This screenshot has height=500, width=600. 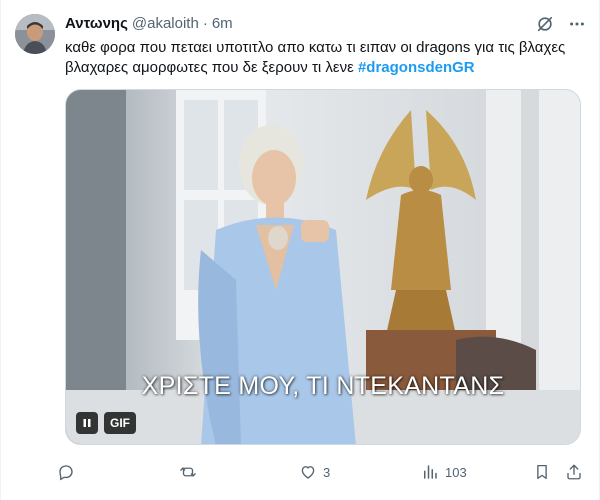 What do you see at coordinates (120, 423) in the screenshot?
I see `gif-badge: GIF` at bounding box center [120, 423].